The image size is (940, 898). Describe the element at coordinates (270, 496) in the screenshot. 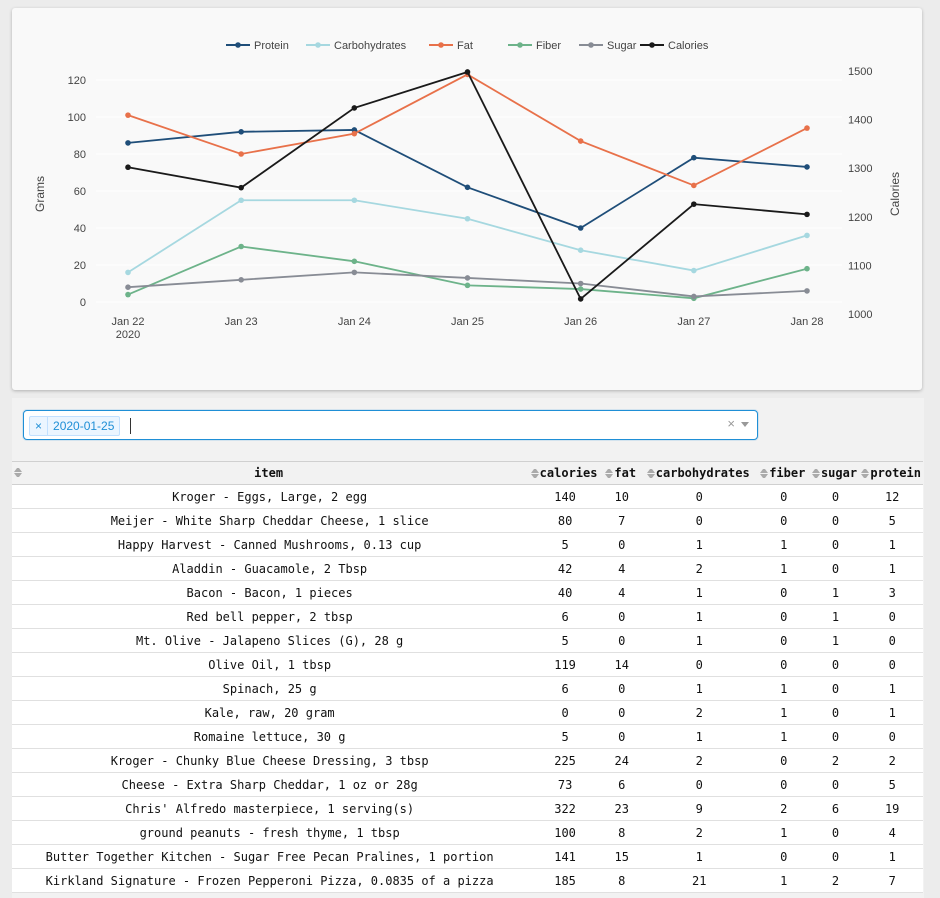

I see `cell-item: Kroger - Eggs, Large, 2 egg` at that location.